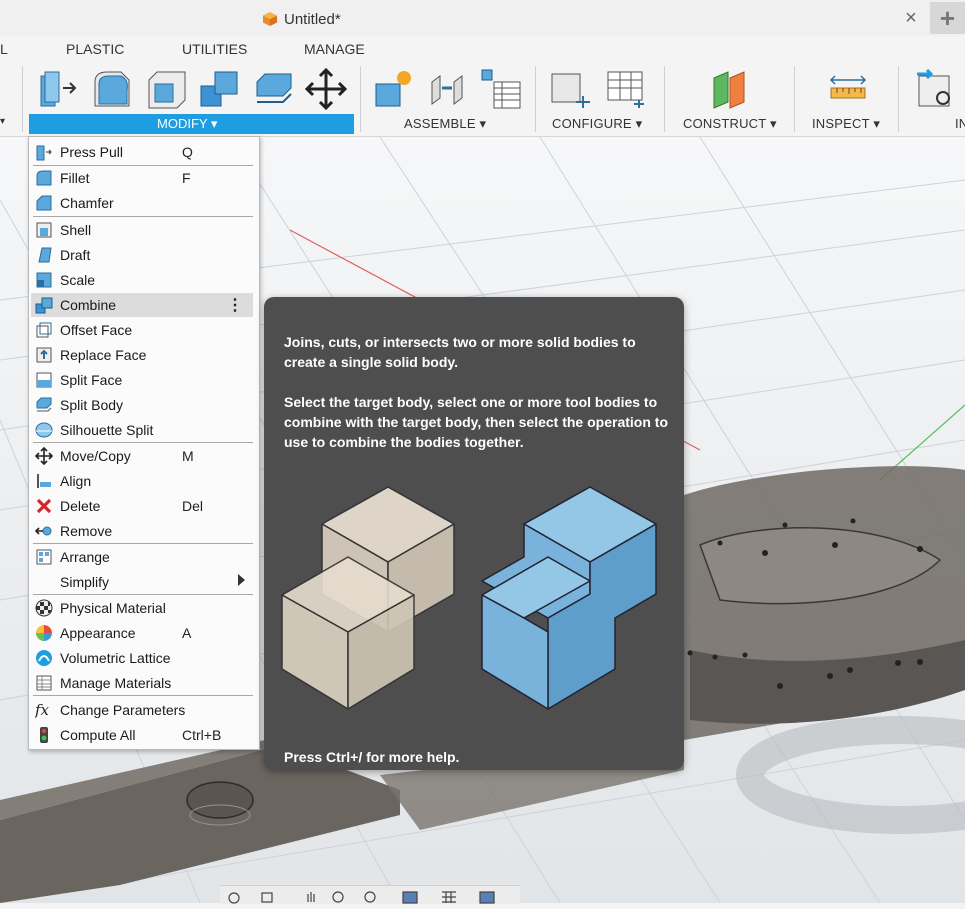 This screenshot has width=965, height=909. Describe the element at coordinates (449, 897) in the screenshot. I see `grid-settings-icon` at that location.